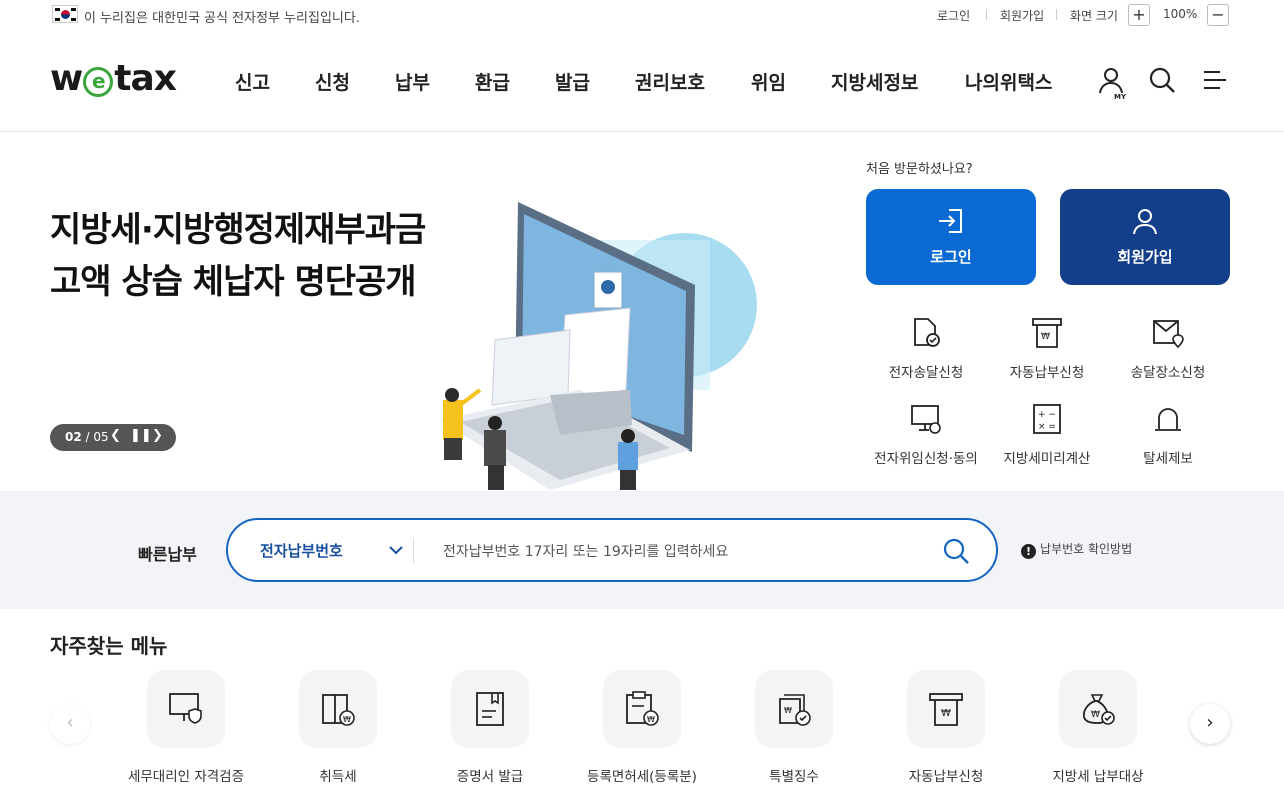  What do you see at coordinates (238, 256) in the screenshot?
I see `hero-title: 지방세·지방행정제재부과금 고액 상습 체납자 명단공개` at bounding box center [238, 256].